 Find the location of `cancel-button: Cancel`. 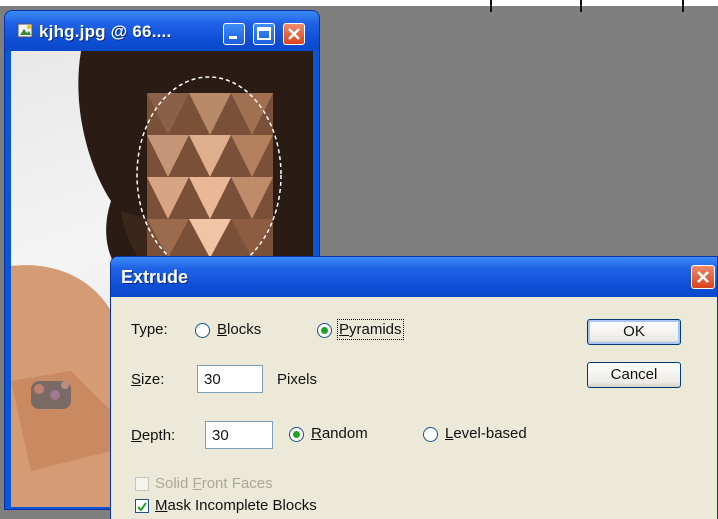

cancel-button: Cancel is located at coordinates (634, 375).